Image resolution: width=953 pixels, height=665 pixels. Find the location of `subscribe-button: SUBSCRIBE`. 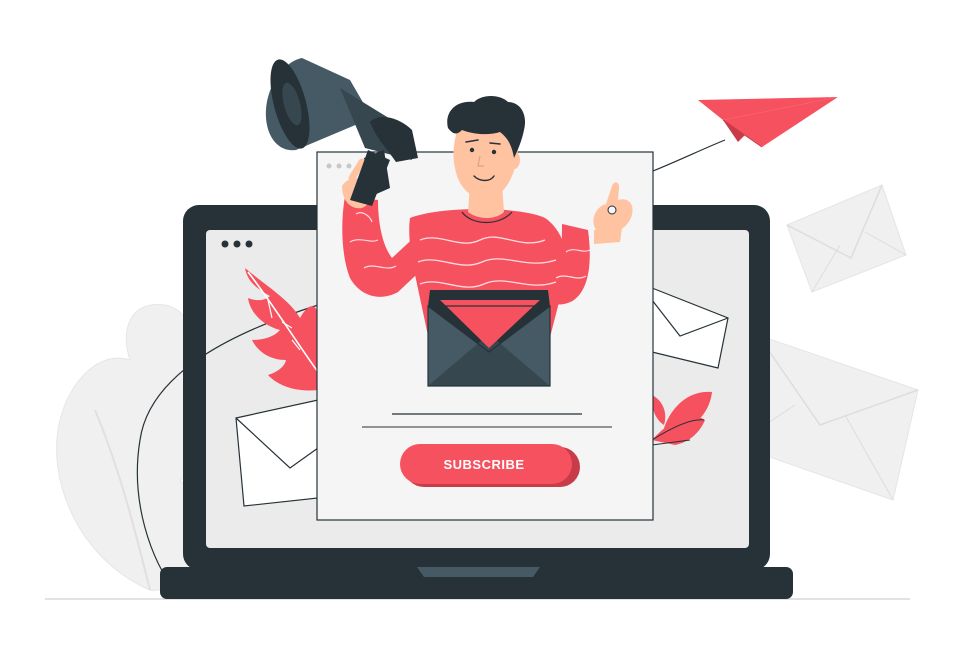

subscribe-button: SUBSCRIBE is located at coordinates (490, 465).